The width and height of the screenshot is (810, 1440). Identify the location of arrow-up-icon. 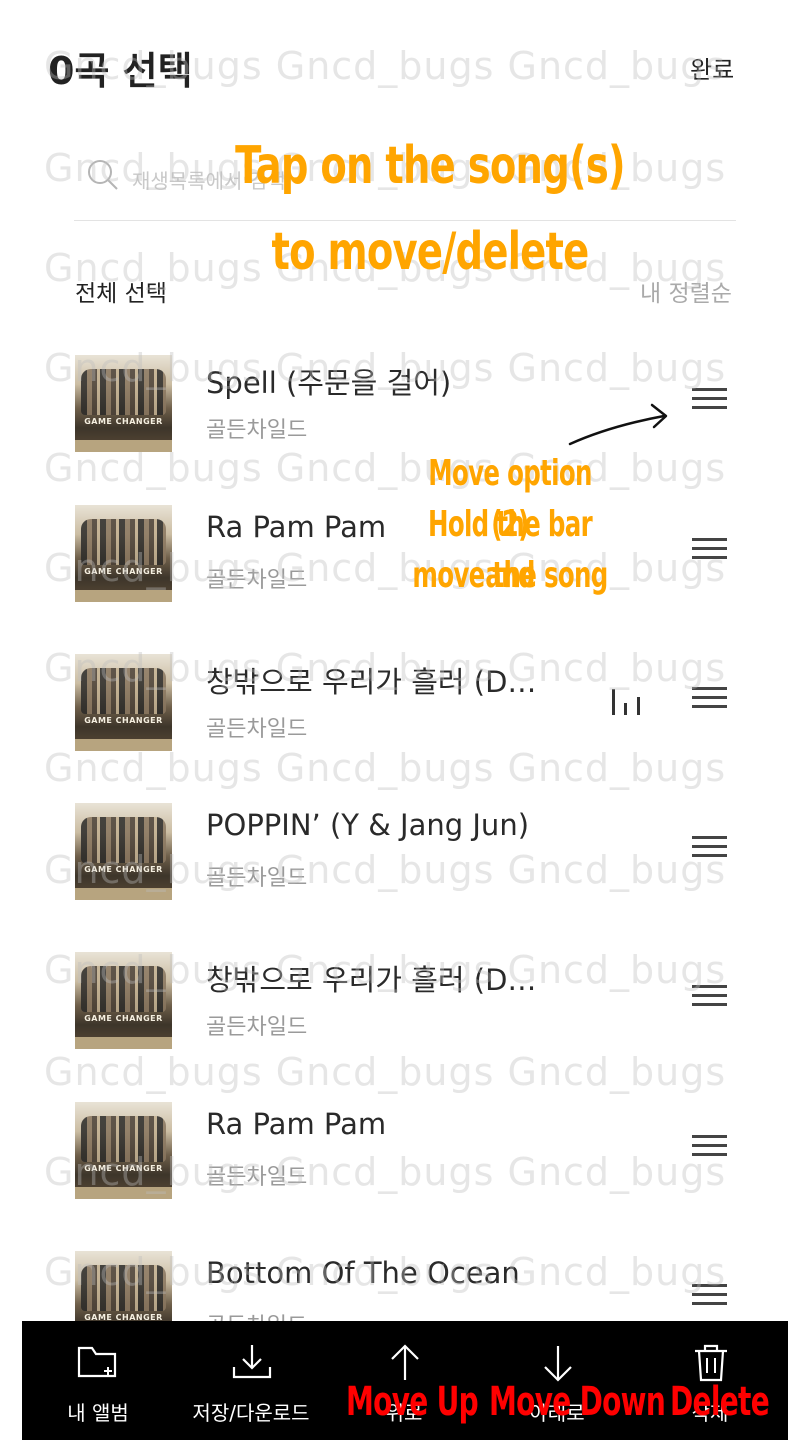
(405, 1362).